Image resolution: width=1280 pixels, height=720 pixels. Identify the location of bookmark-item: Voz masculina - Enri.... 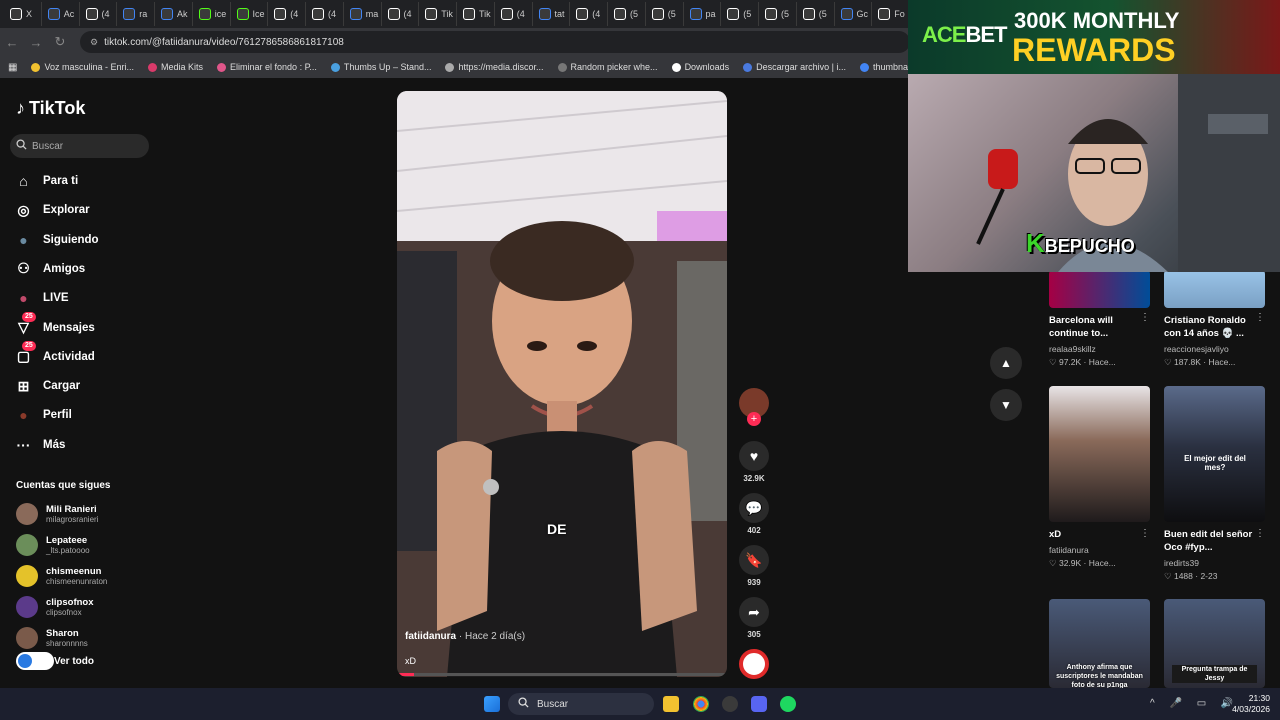
(82, 67).